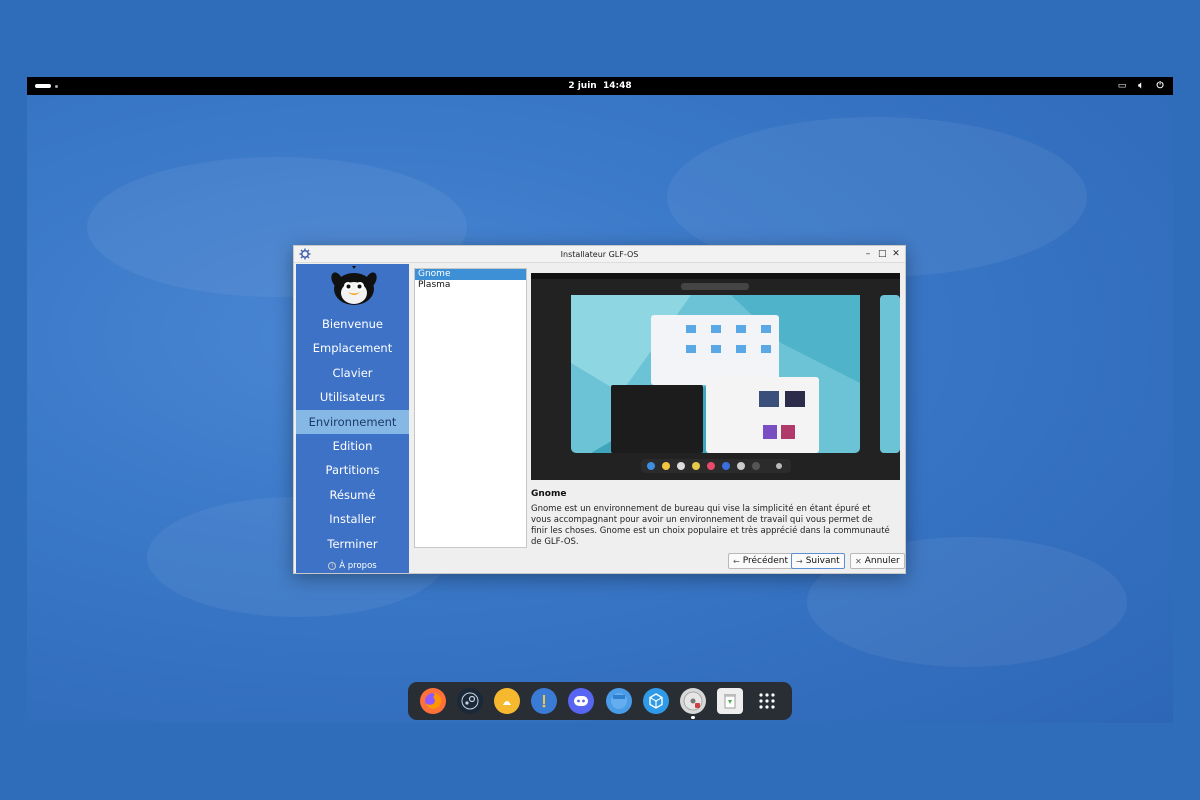 Image resolution: width=1200 pixels, height=800 pixels. What do you see at coordinates (352, 421) in the screenshot?
I see `sidebar-item-environnement: Environnement` at bounding box center [352, 421].